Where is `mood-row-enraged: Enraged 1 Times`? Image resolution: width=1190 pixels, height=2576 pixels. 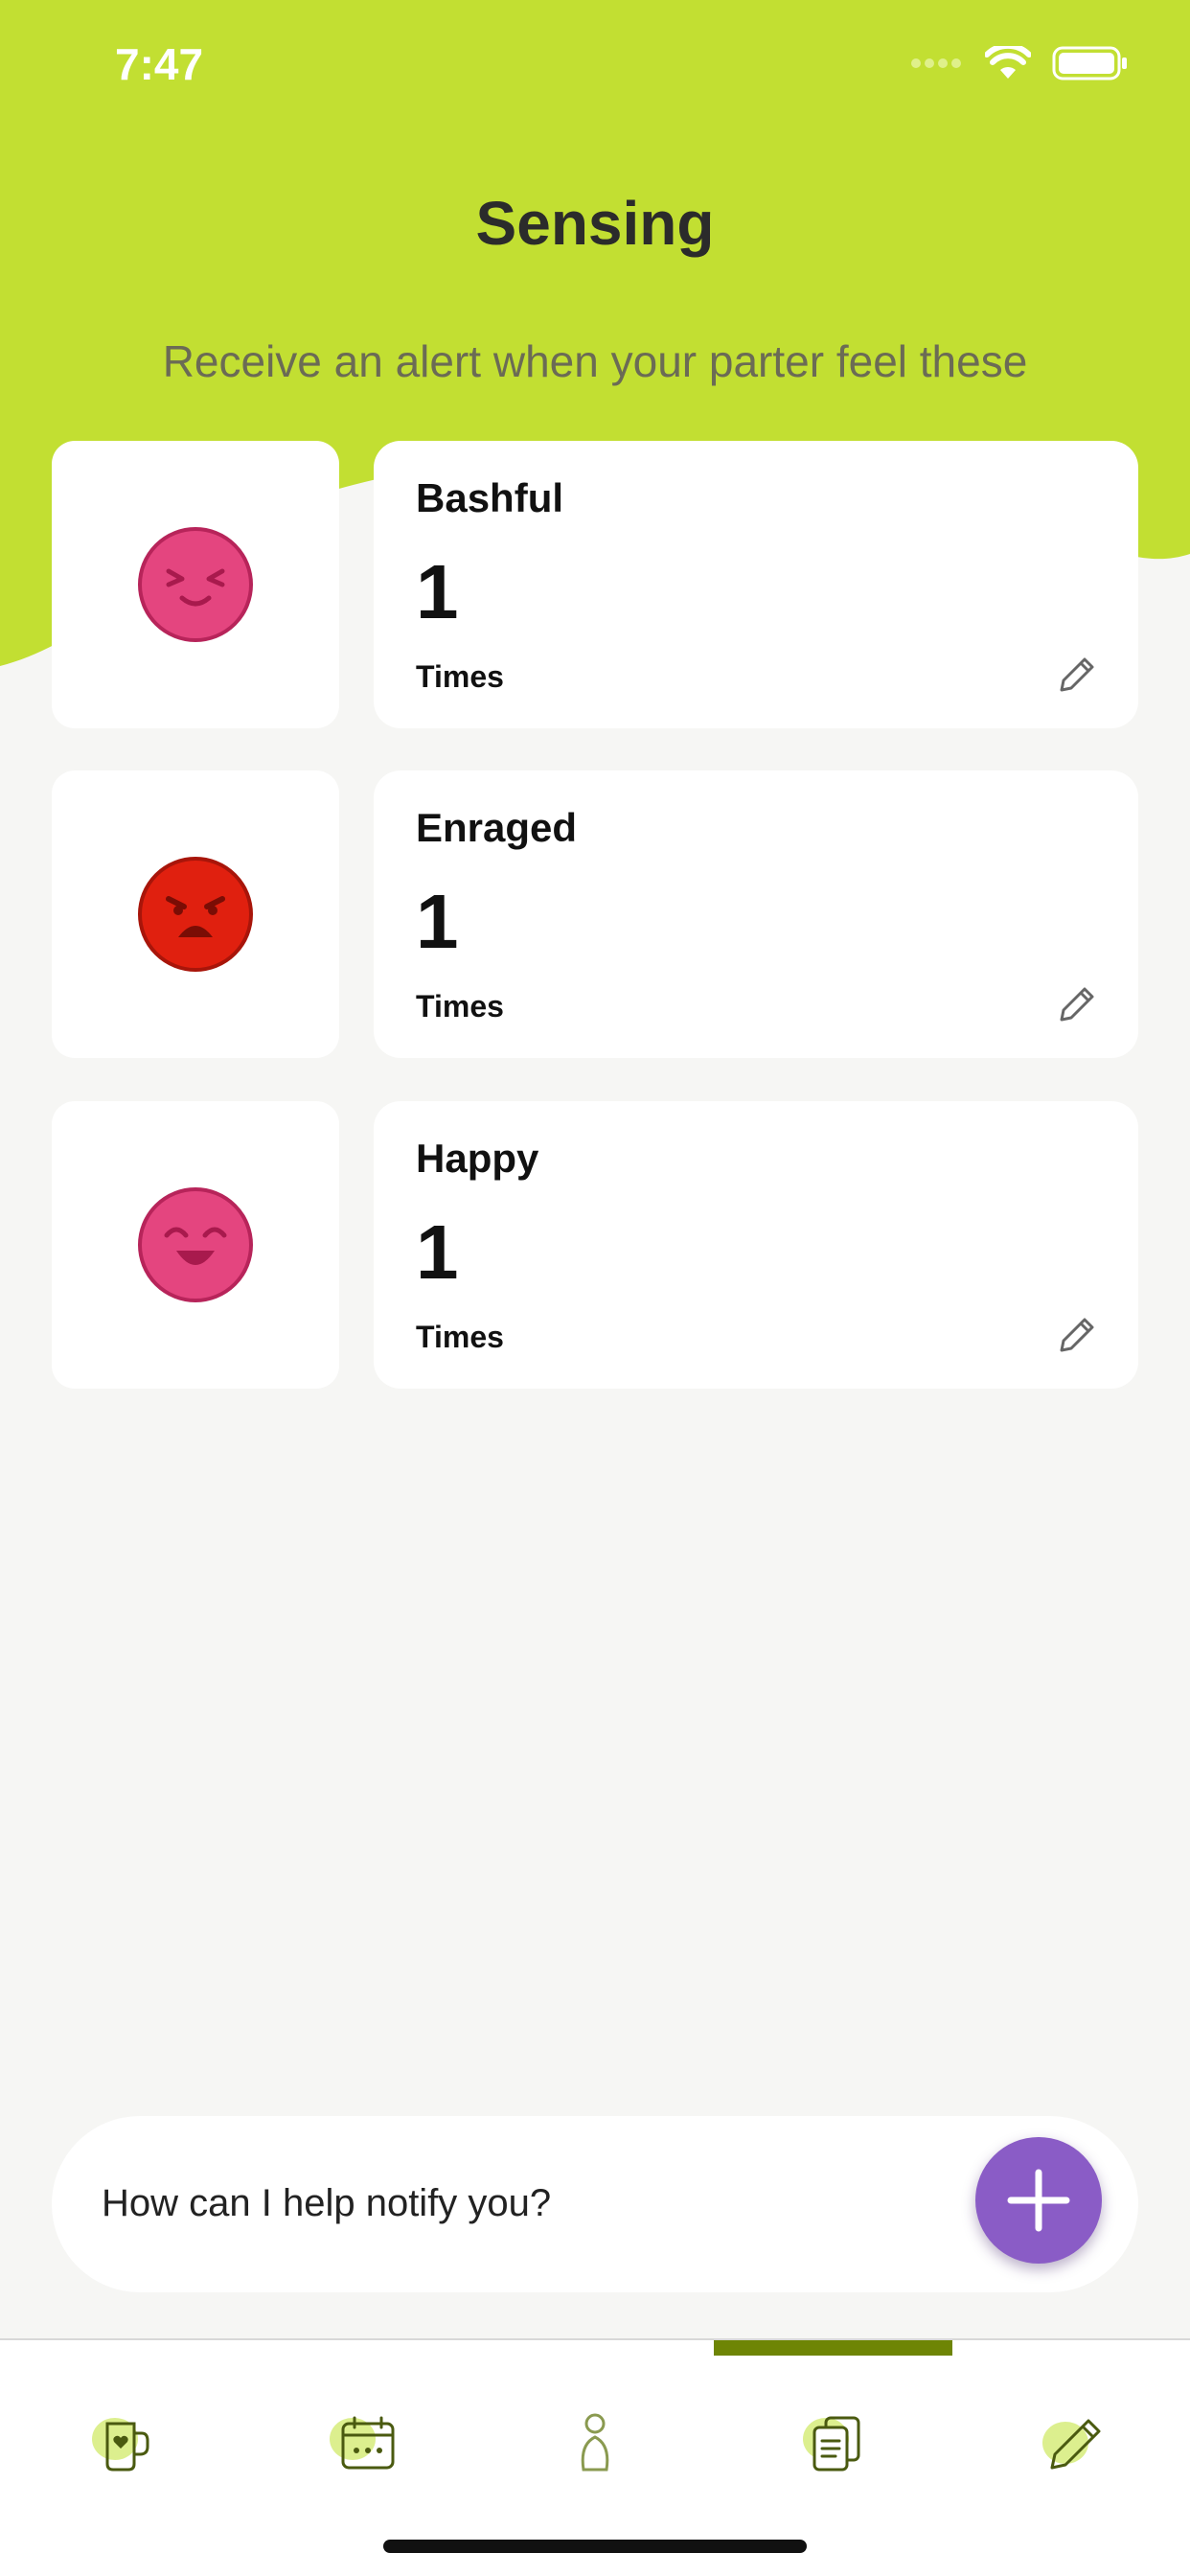
mood-row-enraged: Enraged 1 Times is located at coordinates (595, 914).